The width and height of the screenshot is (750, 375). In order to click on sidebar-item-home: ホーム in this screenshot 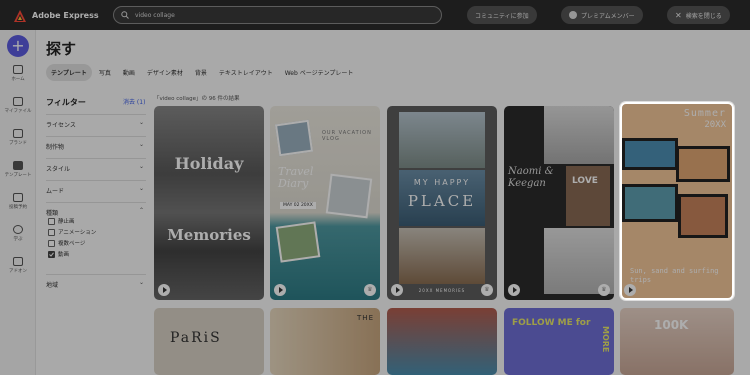, I will do `click(18, 73)`.